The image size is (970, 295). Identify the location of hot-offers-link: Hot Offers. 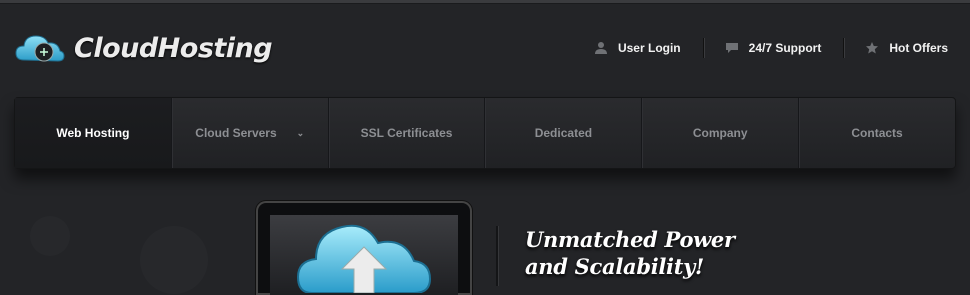
(907, 48).